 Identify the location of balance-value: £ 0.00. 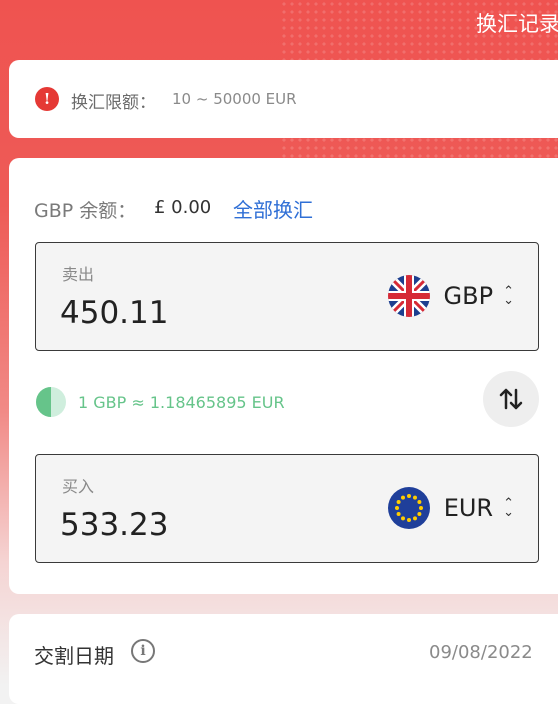
(183, 207).